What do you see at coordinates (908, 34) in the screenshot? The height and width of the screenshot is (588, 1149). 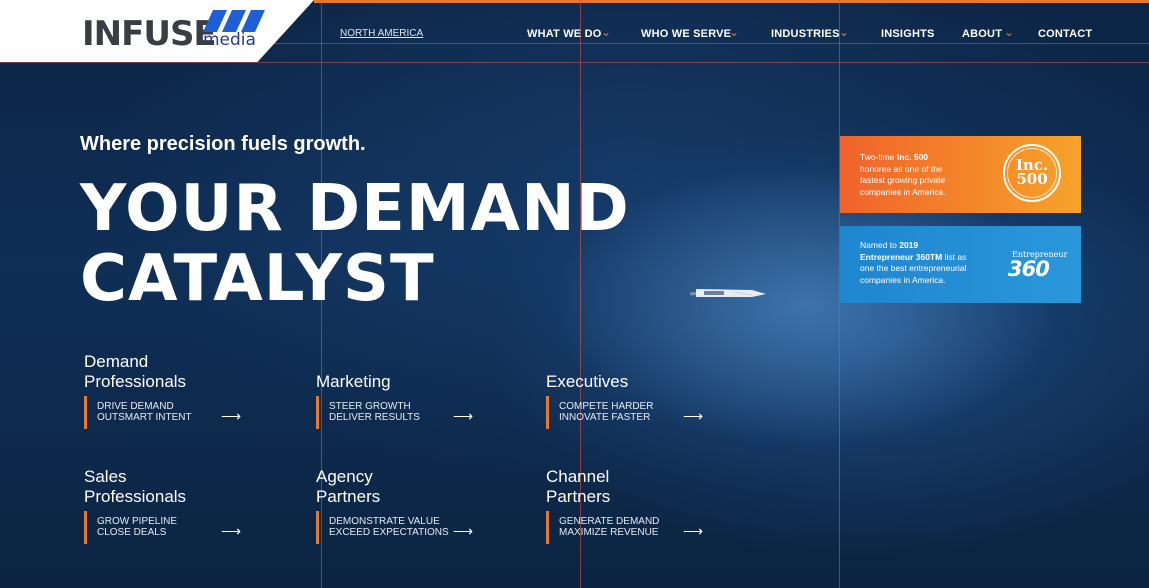 I see `nav-insights: INSIGHTS` at bounding box center [908, 34].